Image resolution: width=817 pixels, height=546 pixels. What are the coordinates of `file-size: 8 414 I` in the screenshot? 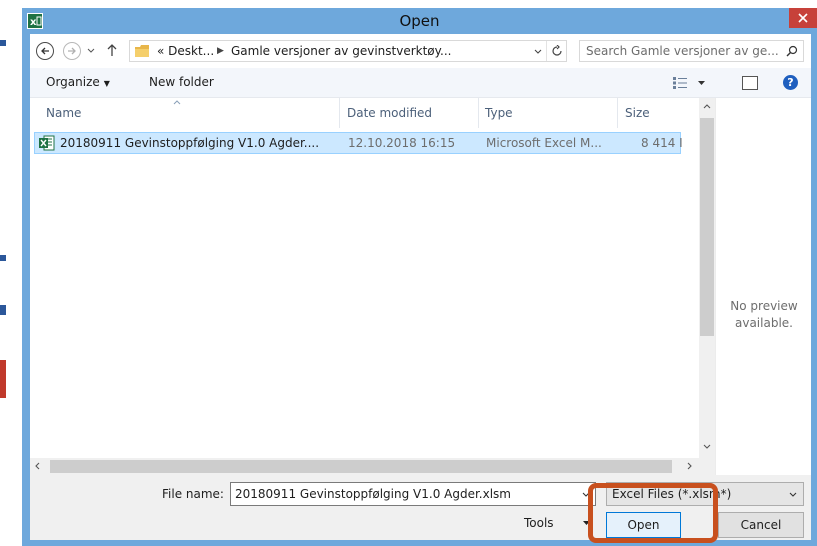 It's located at (661, 143).